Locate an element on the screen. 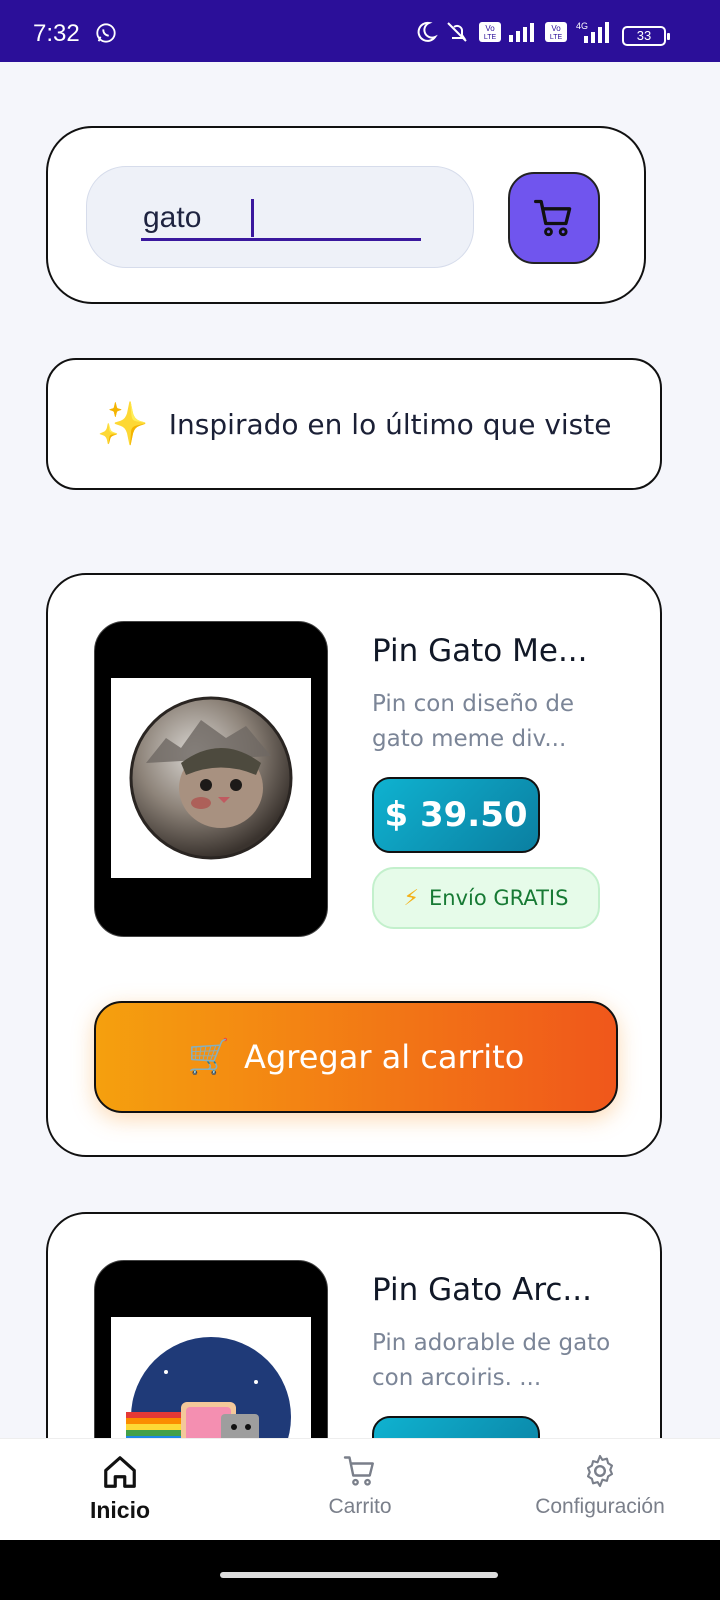 Image resolution: width=720 pixels, height=1600 pixels. status-icons: Vo LTE Vo LTE 4G is located at coordinates (512, 32).